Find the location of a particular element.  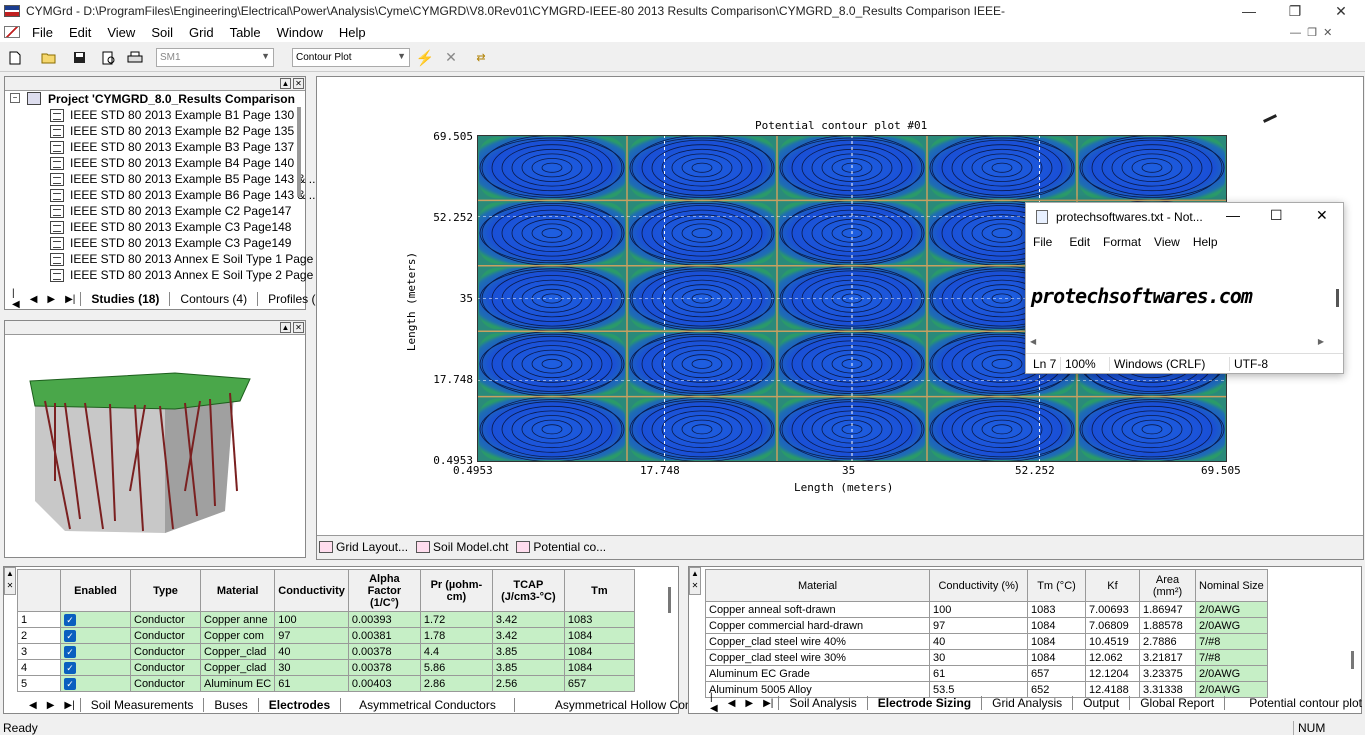

checkbox-checked-icon: ✓ is located at coordinates (70, 619).